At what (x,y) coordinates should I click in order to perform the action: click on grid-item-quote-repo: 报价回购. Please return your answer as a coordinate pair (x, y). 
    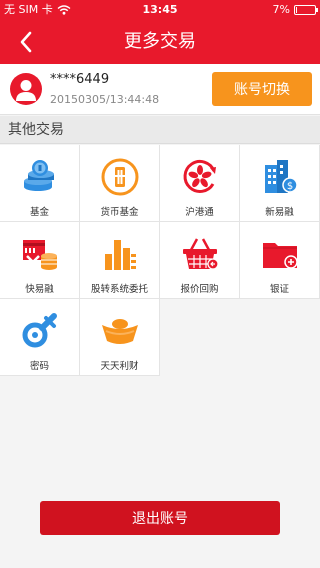
    Looking at the image, I should click on (200, 260).